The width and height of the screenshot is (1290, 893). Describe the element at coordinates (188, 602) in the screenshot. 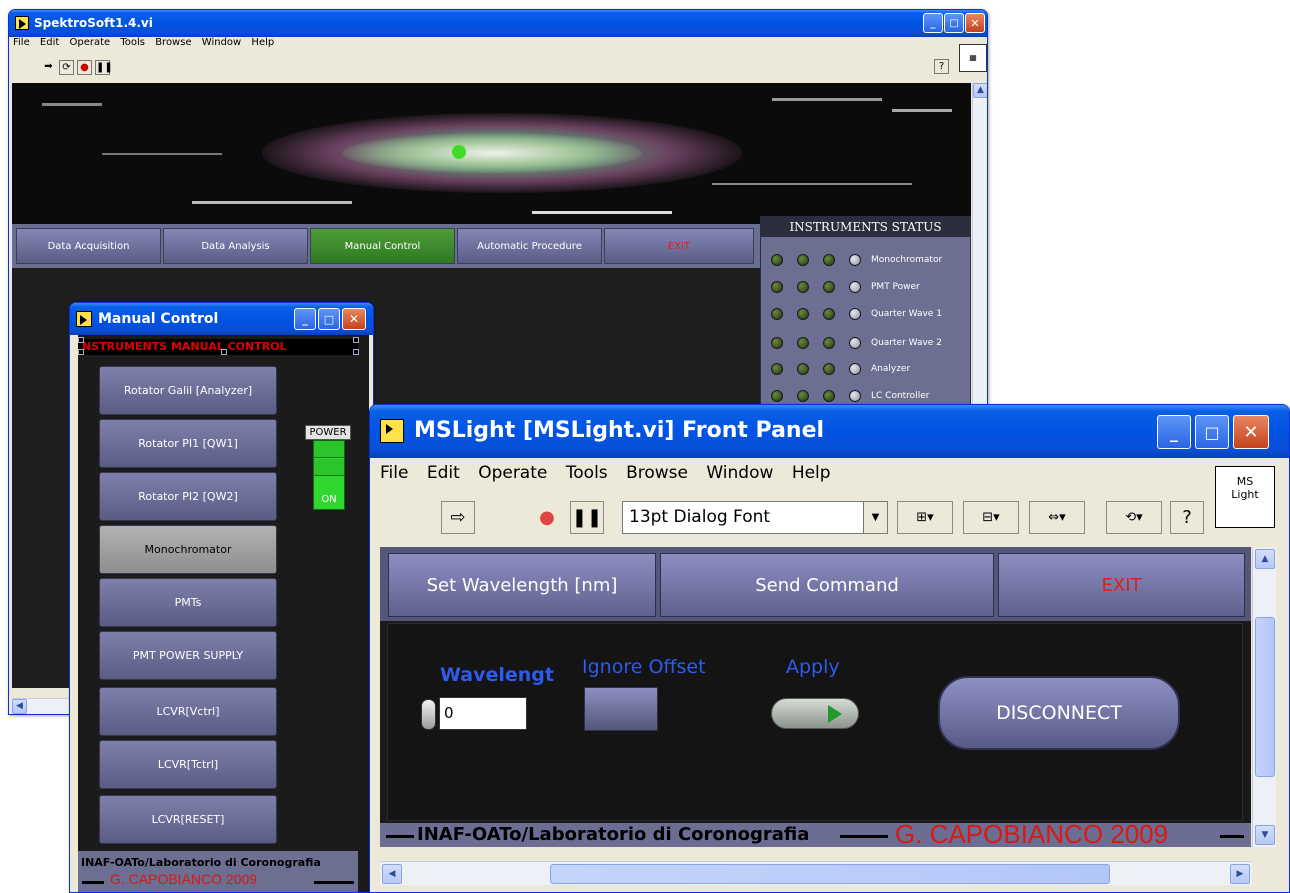

I see `pmts-button: PMTs` at that location.